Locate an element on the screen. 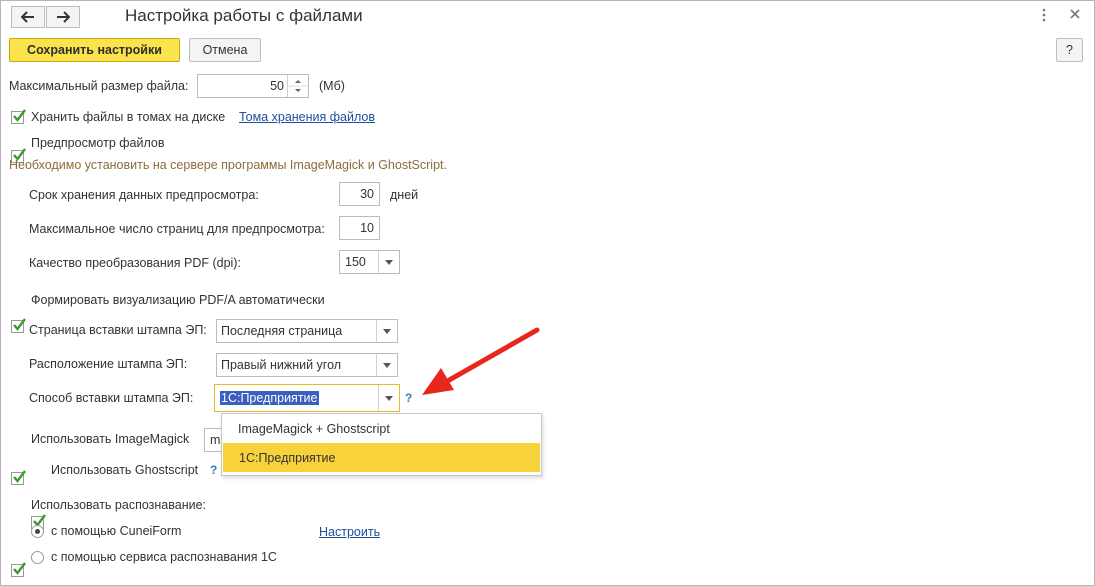 Image resolution: width=1095 pixels, height=586 pixels. imagemagick-label: Использовать ImageMagick is located at coordinates (110, 439).